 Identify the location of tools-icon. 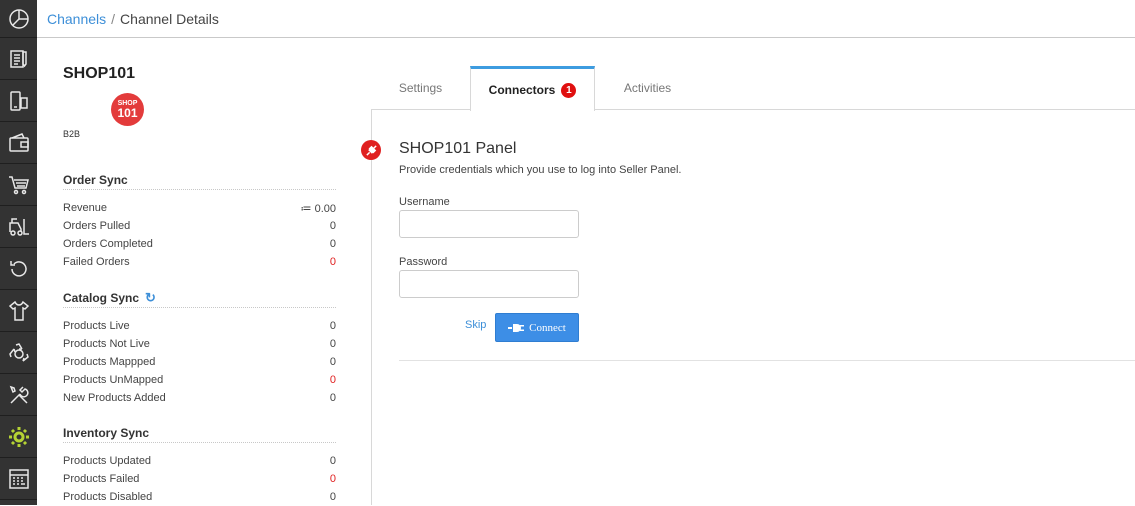
(18, 395).